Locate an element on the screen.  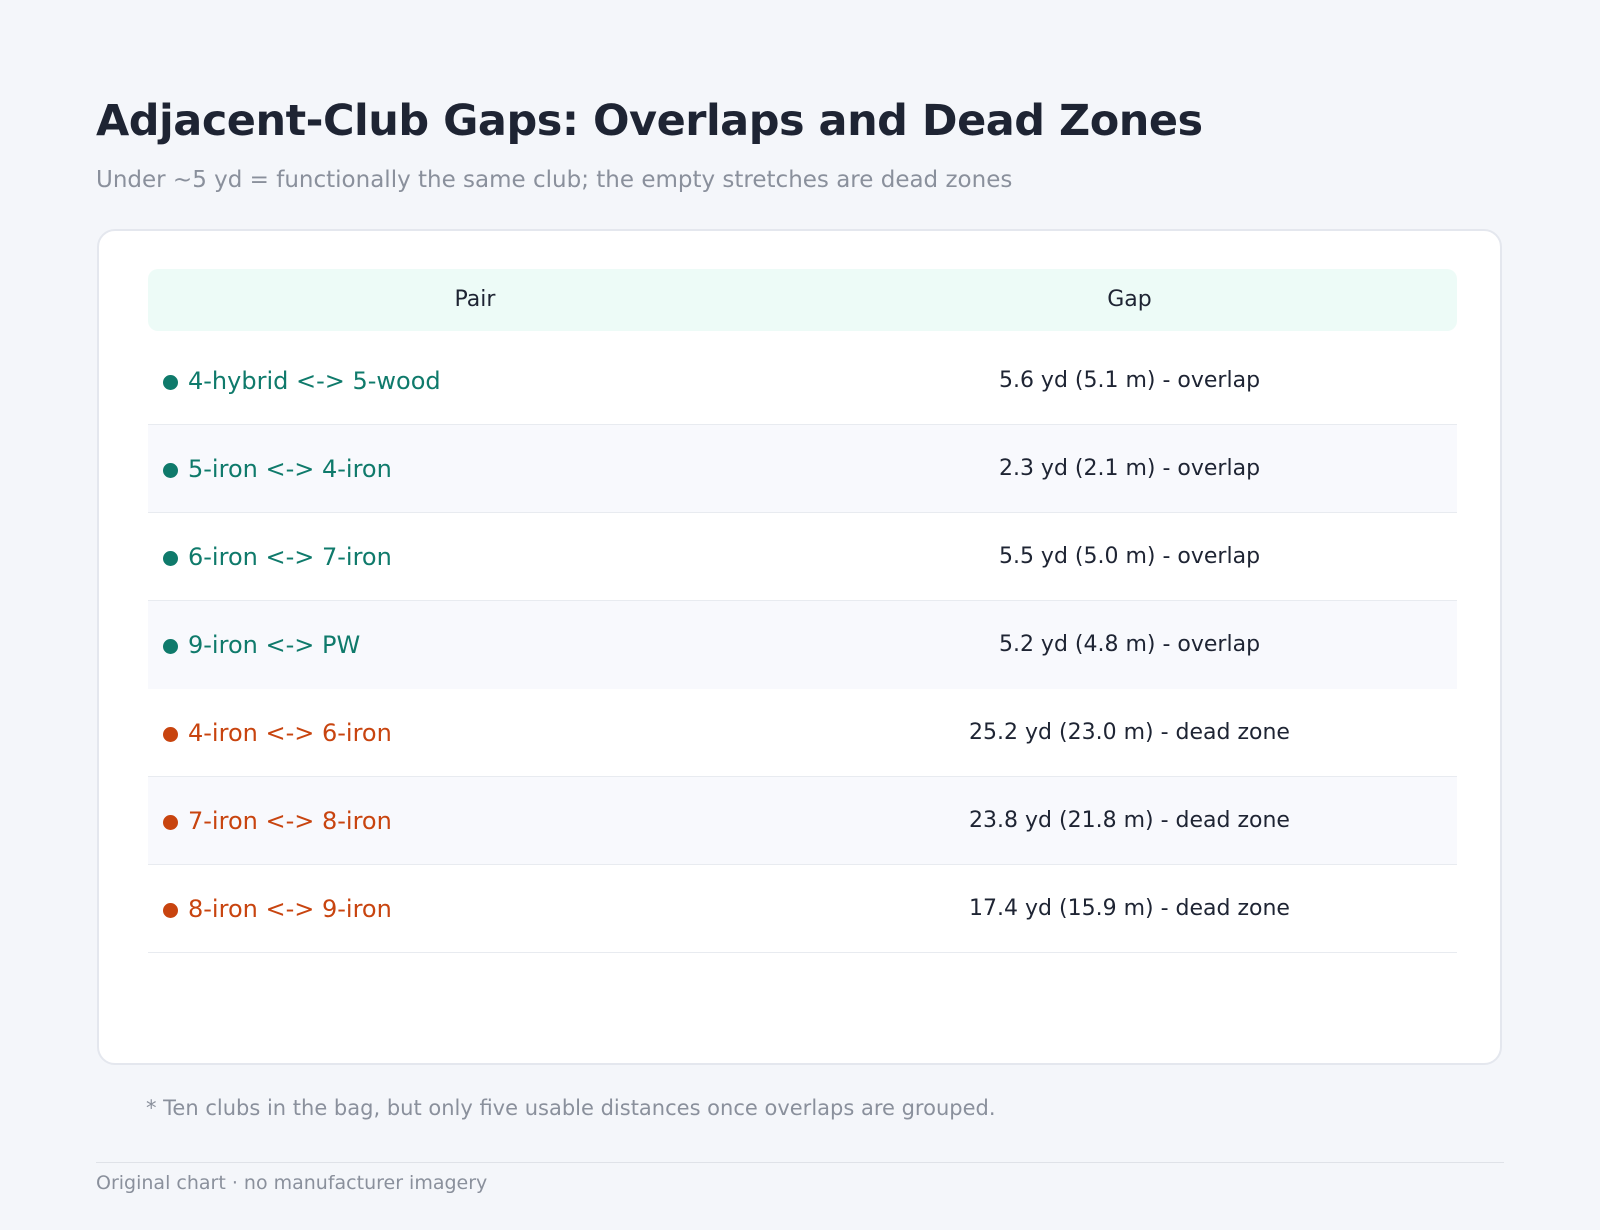
gap-value: 25.2 yd (23.0 m) - dead zone is located at coordinates (1129, 732).